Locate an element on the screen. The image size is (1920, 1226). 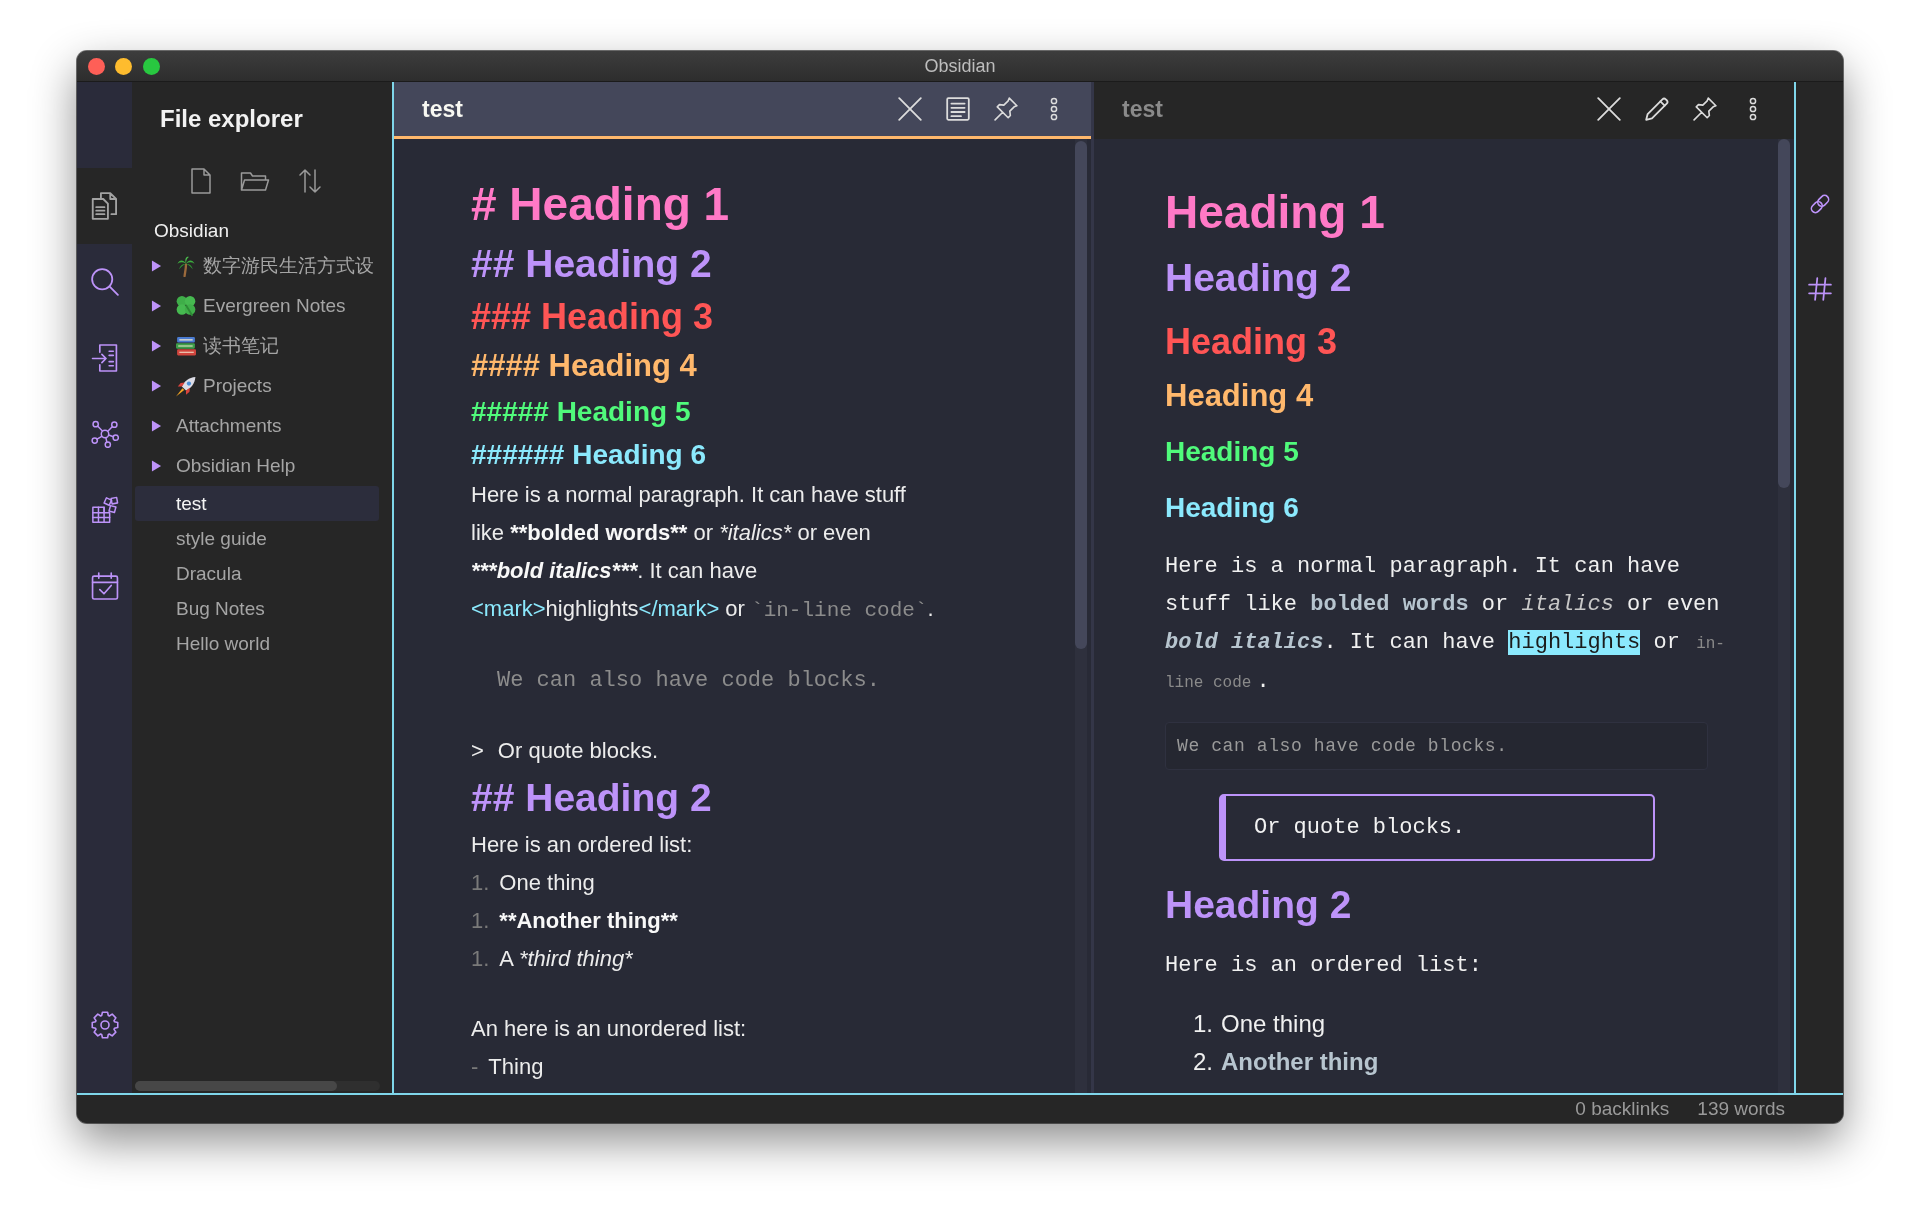
pencil-icon is located at coordinates (1657, 109).